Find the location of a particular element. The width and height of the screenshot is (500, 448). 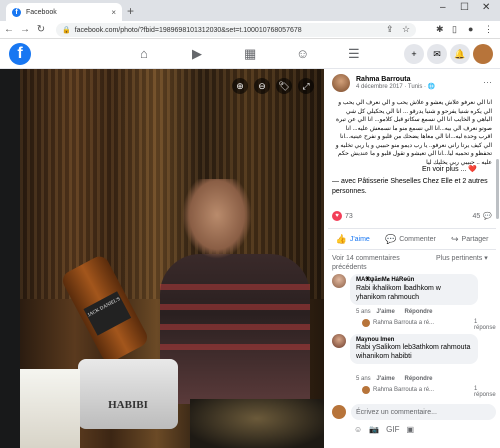

menu-icon: ☰ is located at coordinates (354, 54).